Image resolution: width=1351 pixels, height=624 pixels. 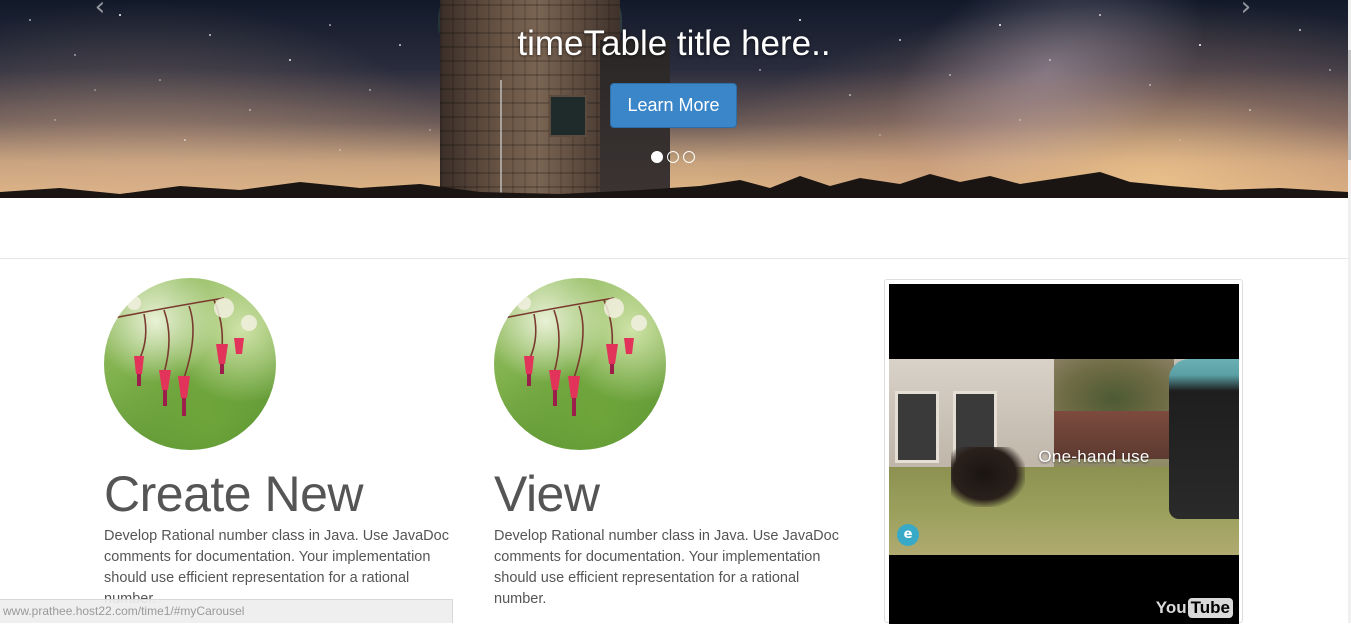 I want to click on create-new-heading: Create New, so click(x=234, y=494).